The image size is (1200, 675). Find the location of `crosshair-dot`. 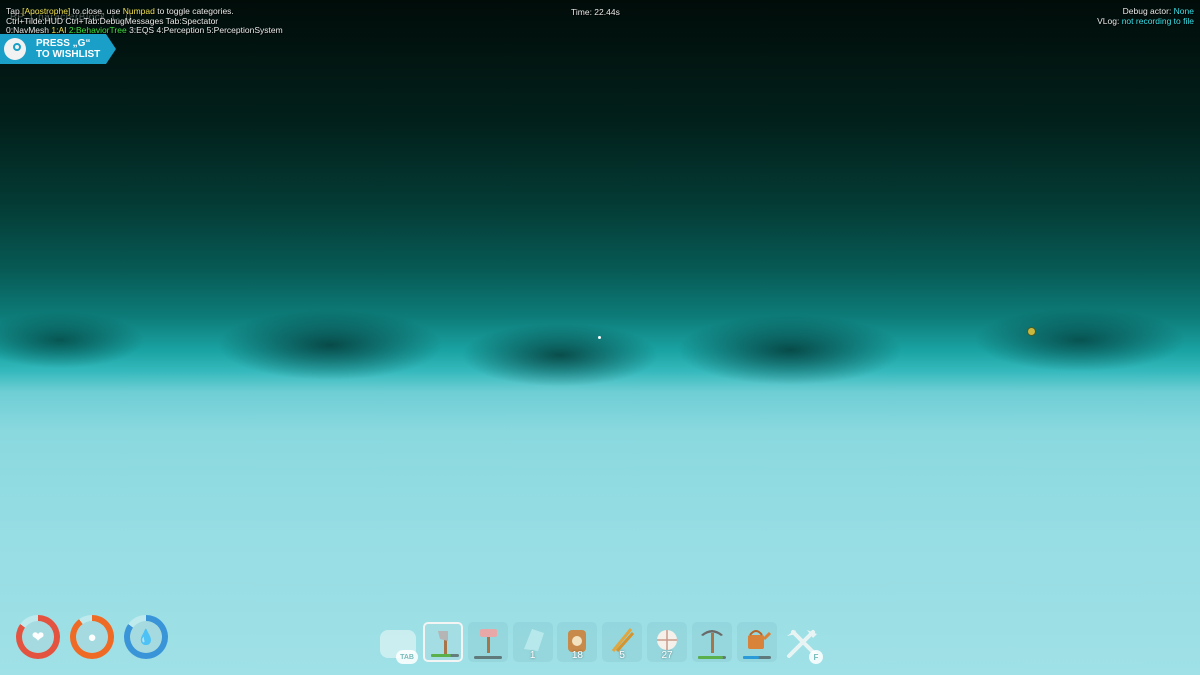

crosshair-dot is located at coordinates (599, 337).